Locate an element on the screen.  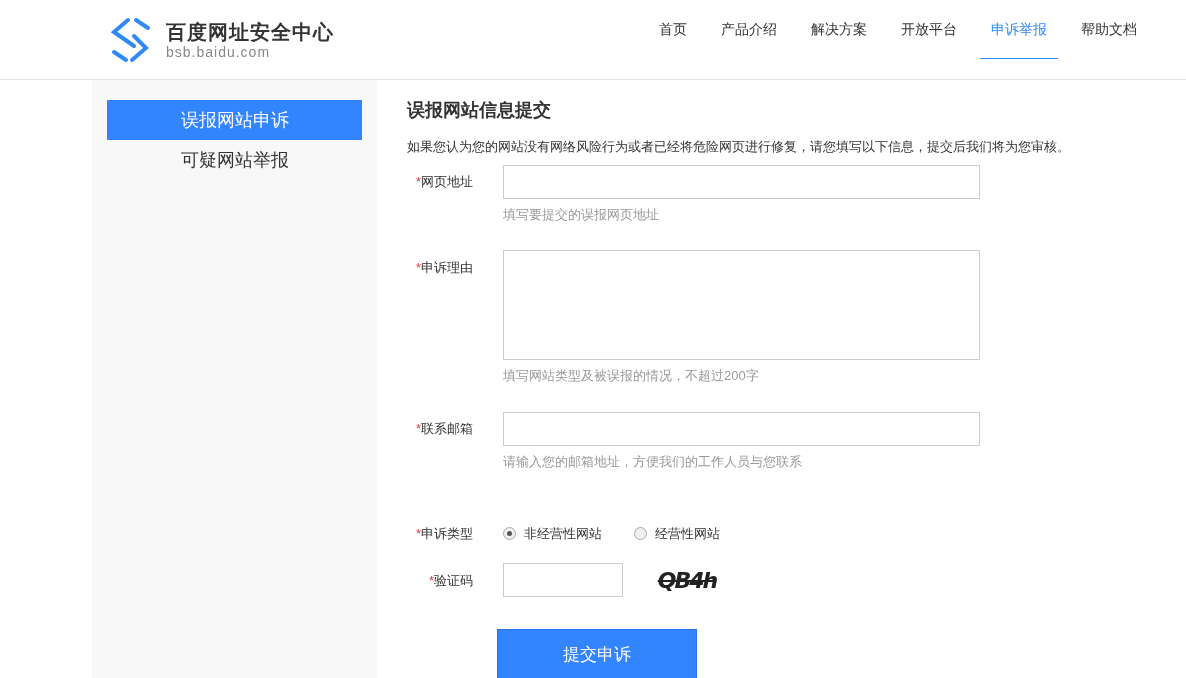
captcha-image: QB4h is located at coordinates (687, 580).